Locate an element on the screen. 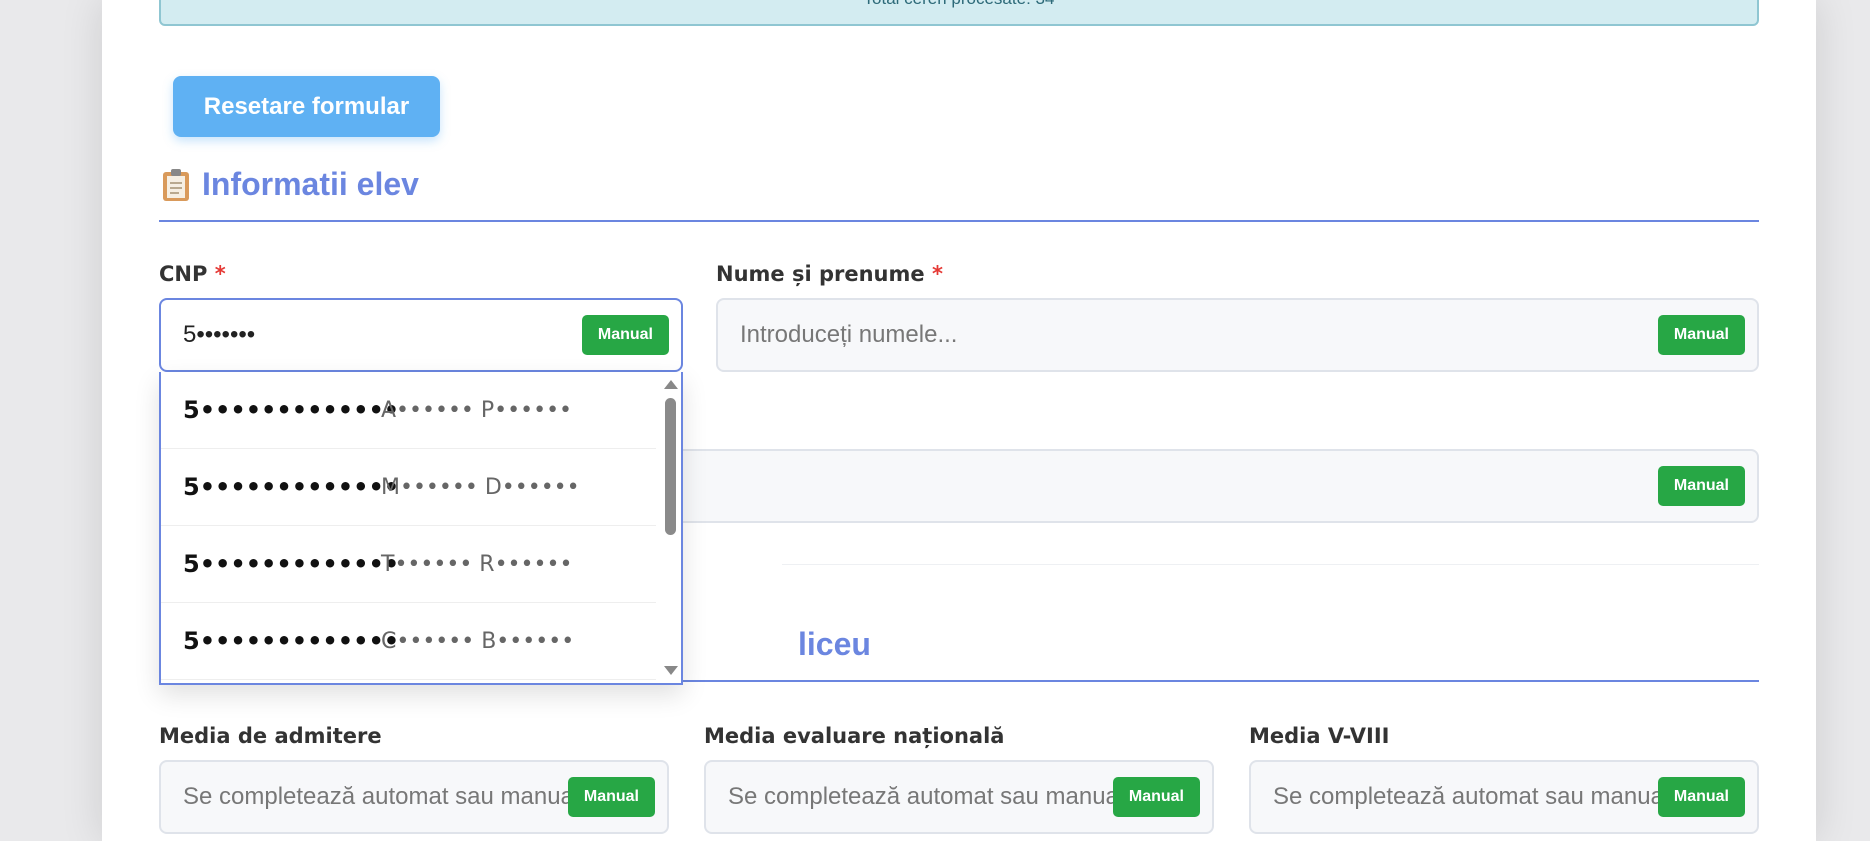 The height and width of the screenshot is (841, 1870). clipboard-icon is located at coordinates (176, 185).